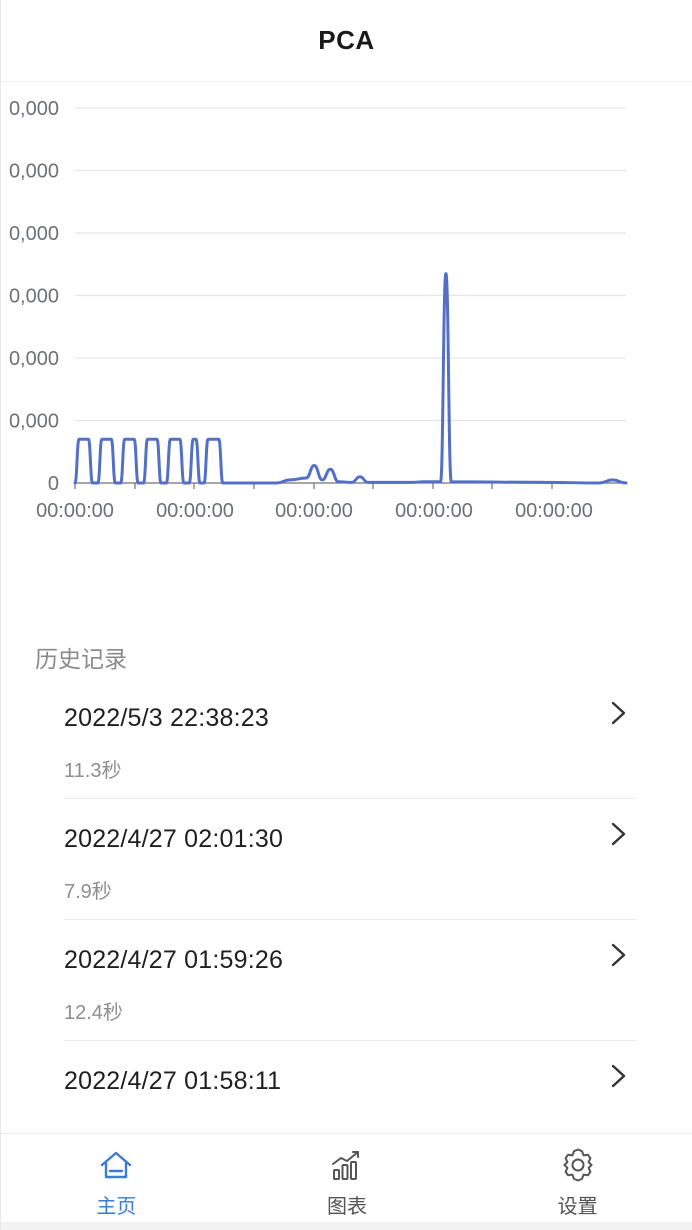  Describe the element at coordinates (350, 378) in the screenshot. I see `series-line` at that location.